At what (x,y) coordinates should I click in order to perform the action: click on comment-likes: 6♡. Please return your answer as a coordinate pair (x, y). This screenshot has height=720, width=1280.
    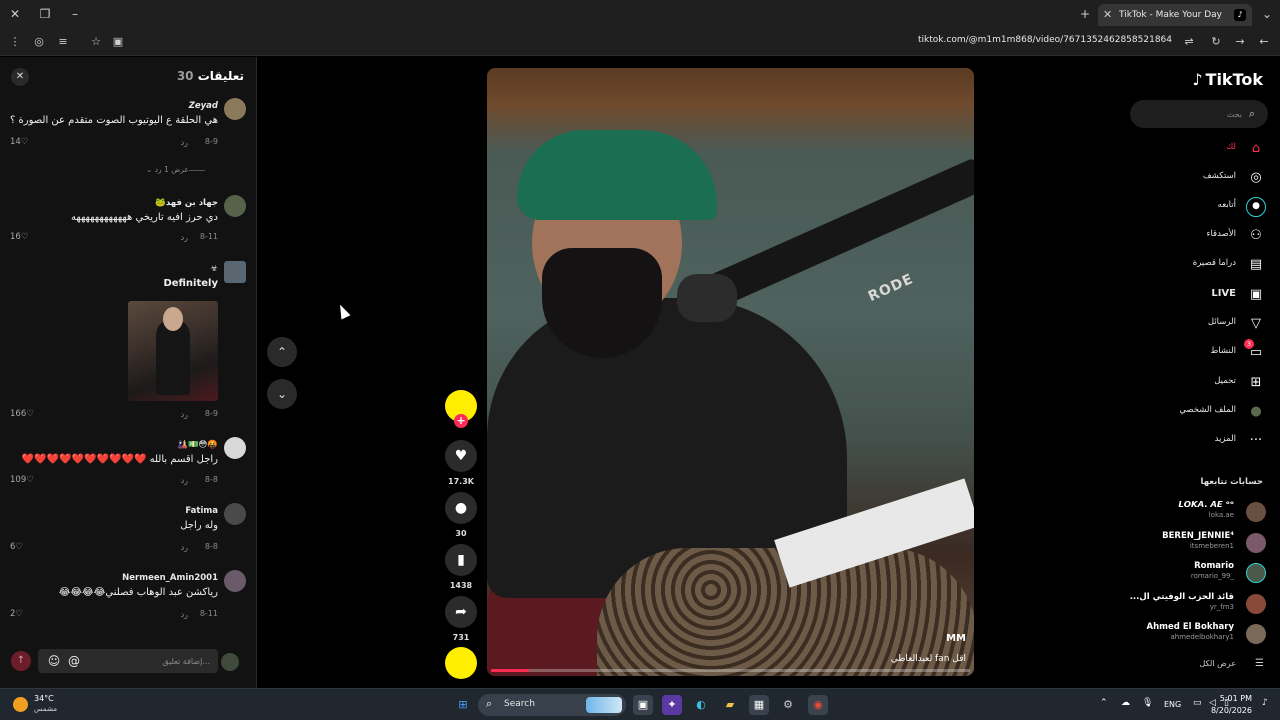
    Looking at the image, I should click on (16, 547).